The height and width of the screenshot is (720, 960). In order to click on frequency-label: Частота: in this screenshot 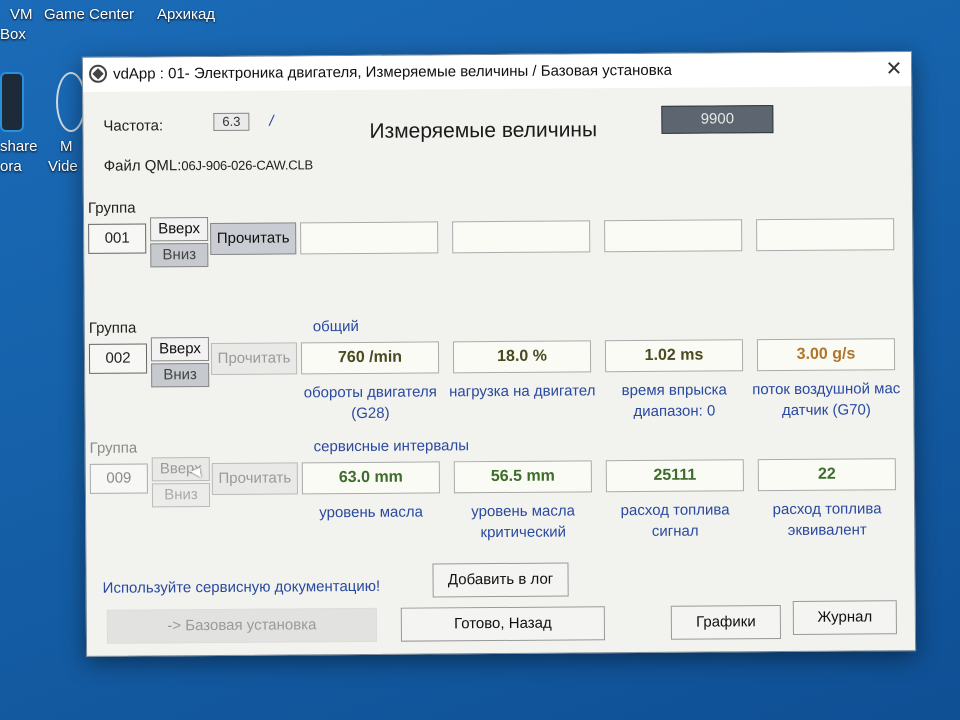, I will do `click(133, 126)`.